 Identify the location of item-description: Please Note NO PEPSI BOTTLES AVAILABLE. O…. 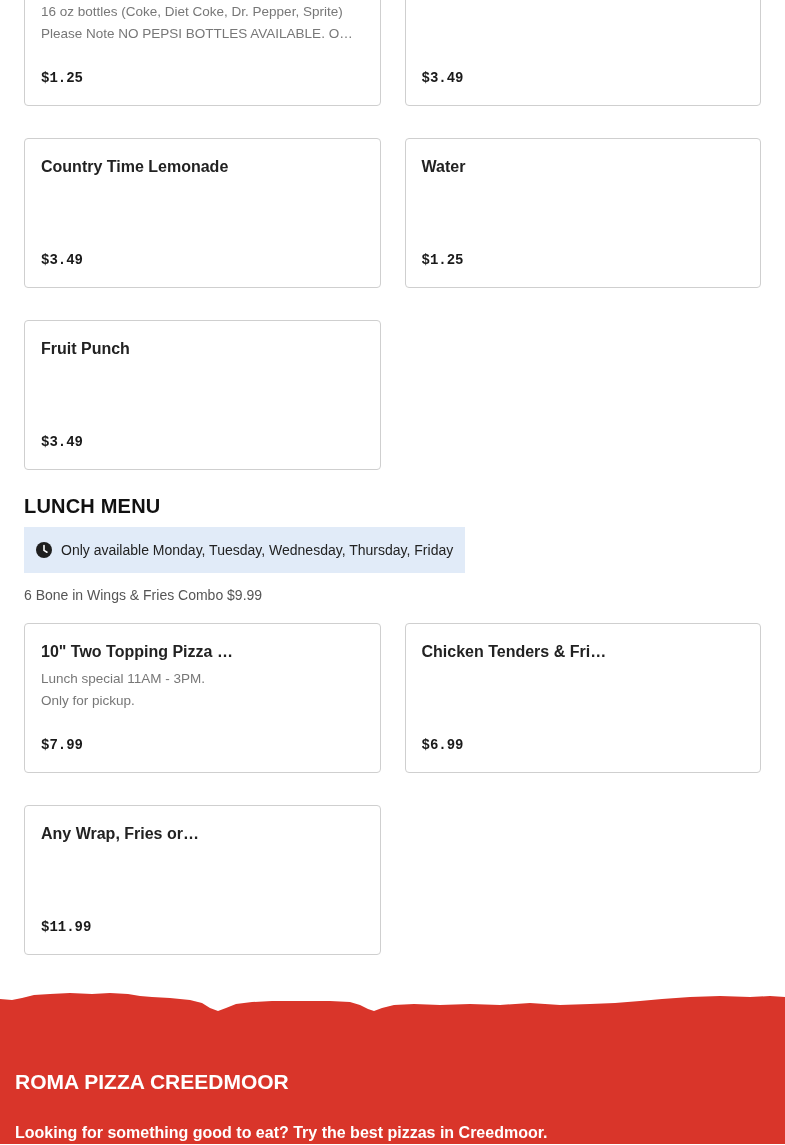
(197, 34).